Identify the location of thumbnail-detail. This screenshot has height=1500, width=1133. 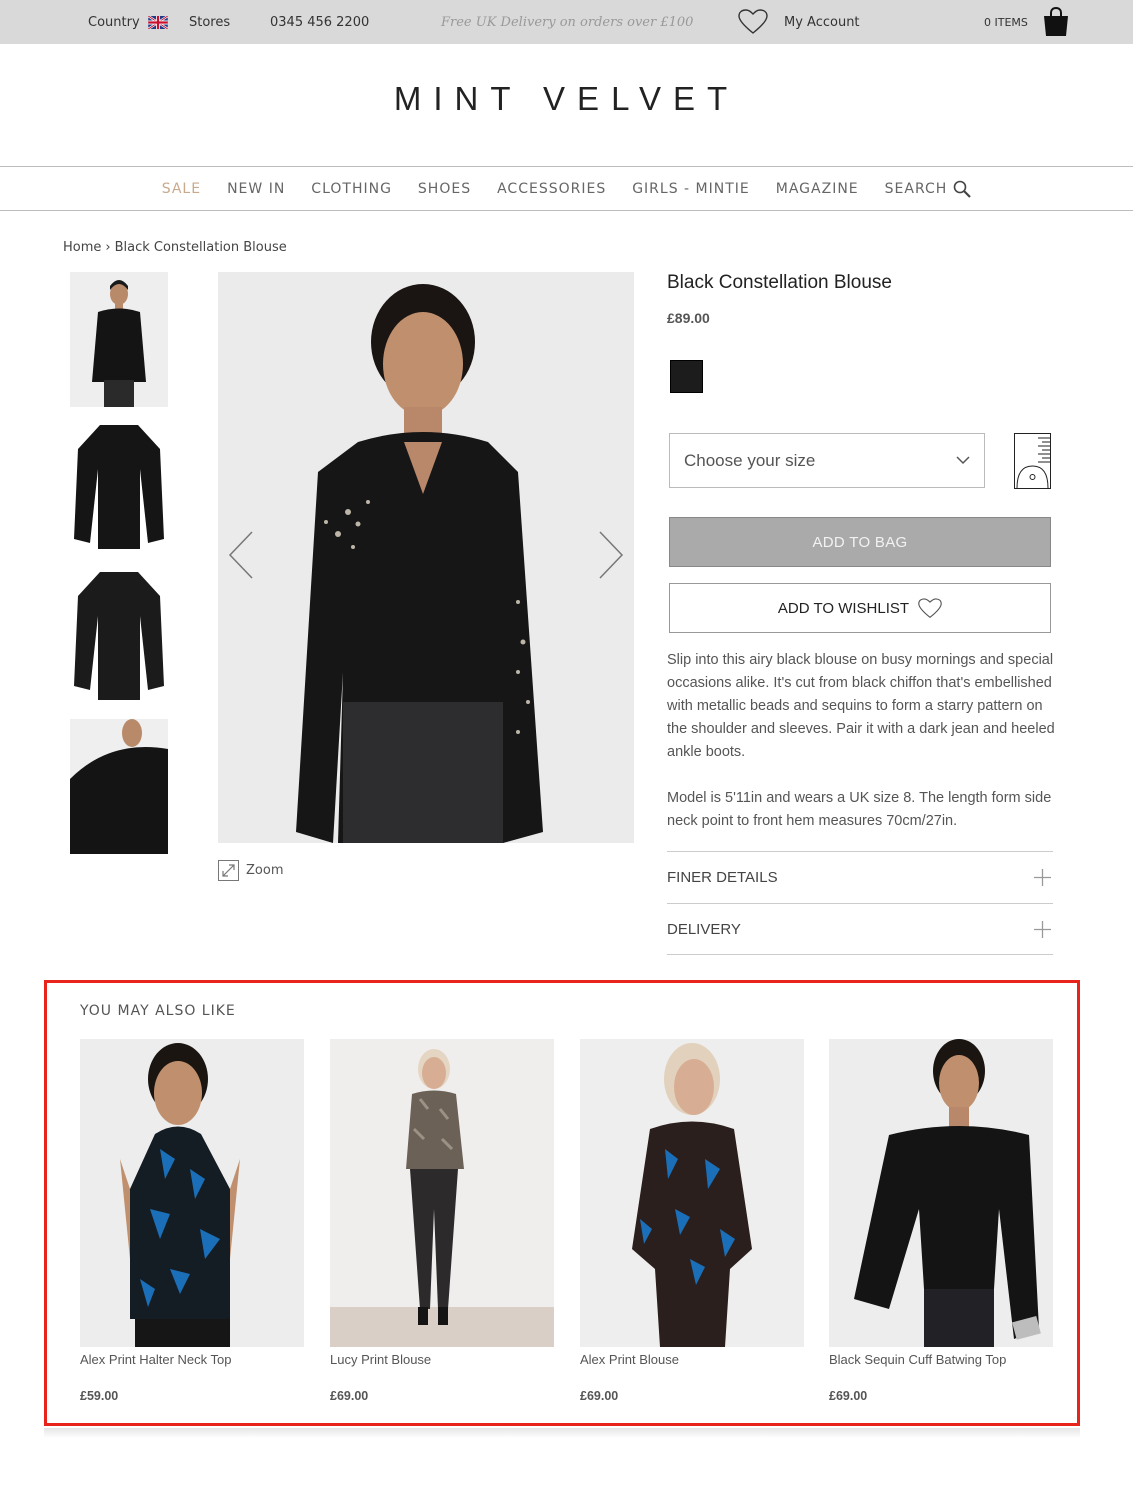
(119, 786).